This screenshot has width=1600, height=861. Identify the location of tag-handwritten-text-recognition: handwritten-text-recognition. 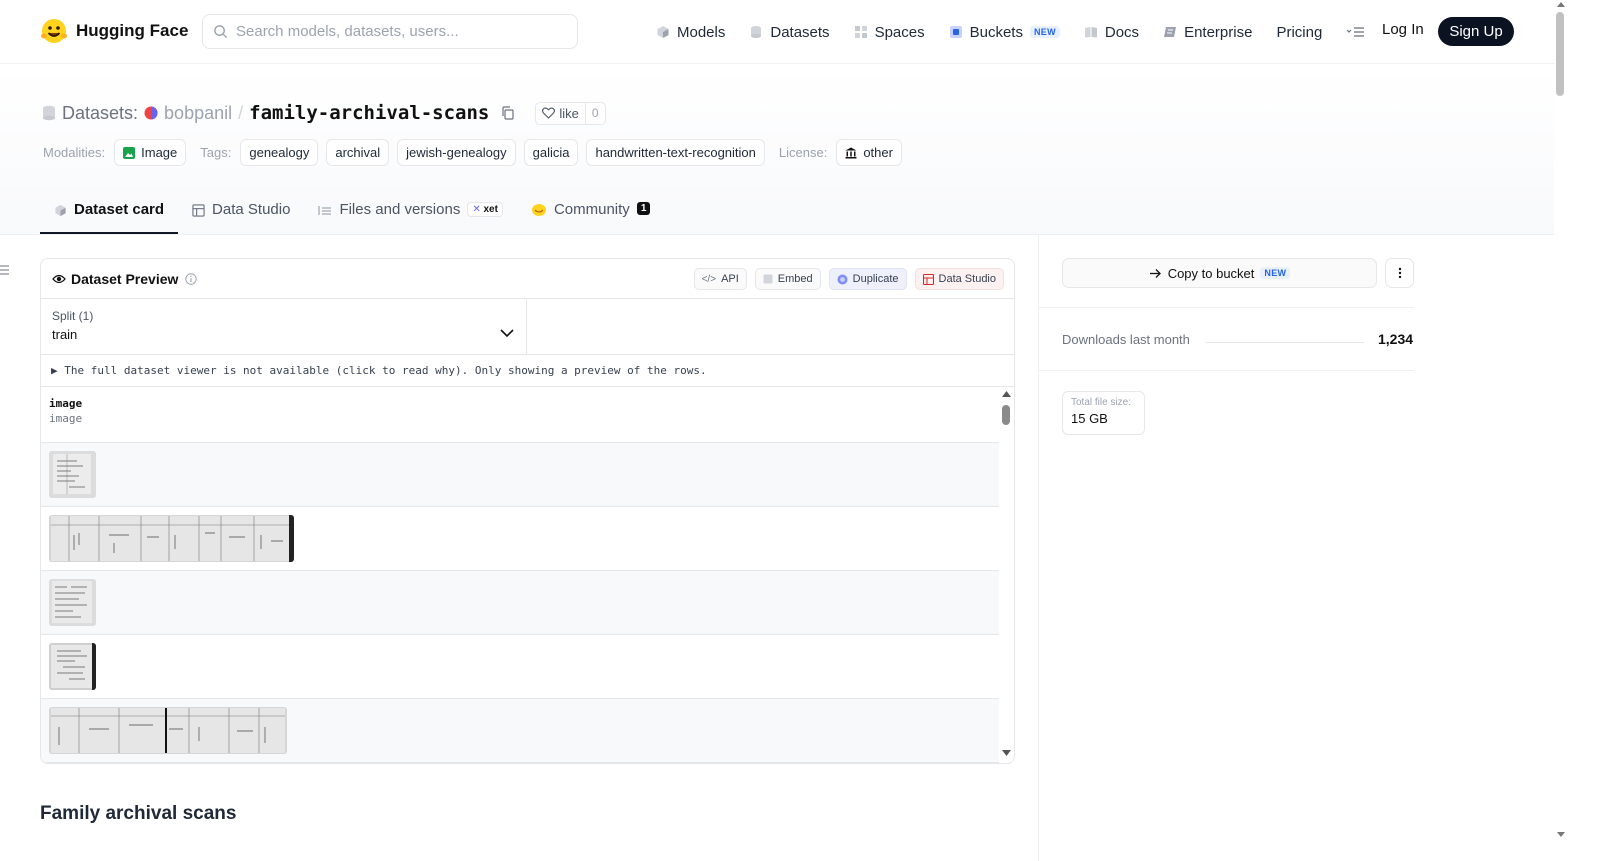
(675, 152).